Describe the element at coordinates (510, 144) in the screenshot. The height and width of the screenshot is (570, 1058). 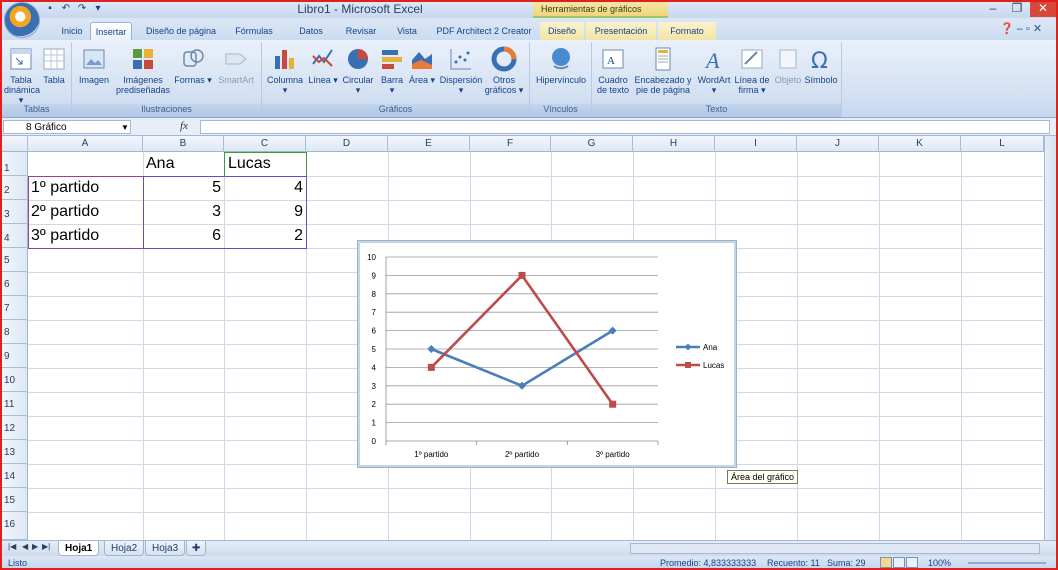
I see `column-header-f: F` at that location.